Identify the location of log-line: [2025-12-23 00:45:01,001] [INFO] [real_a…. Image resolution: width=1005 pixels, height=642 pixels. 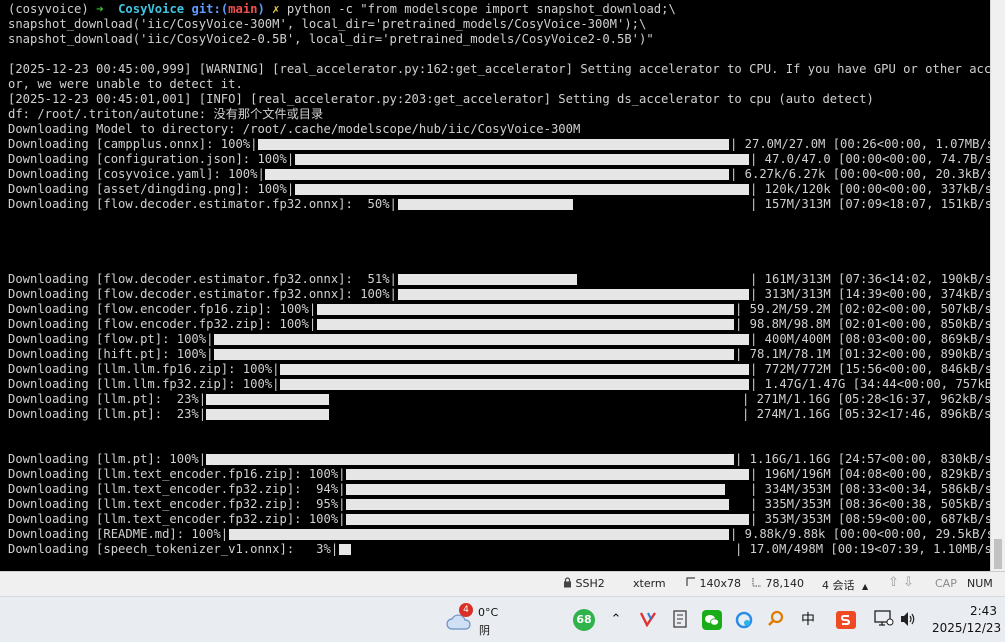
(441, 99).